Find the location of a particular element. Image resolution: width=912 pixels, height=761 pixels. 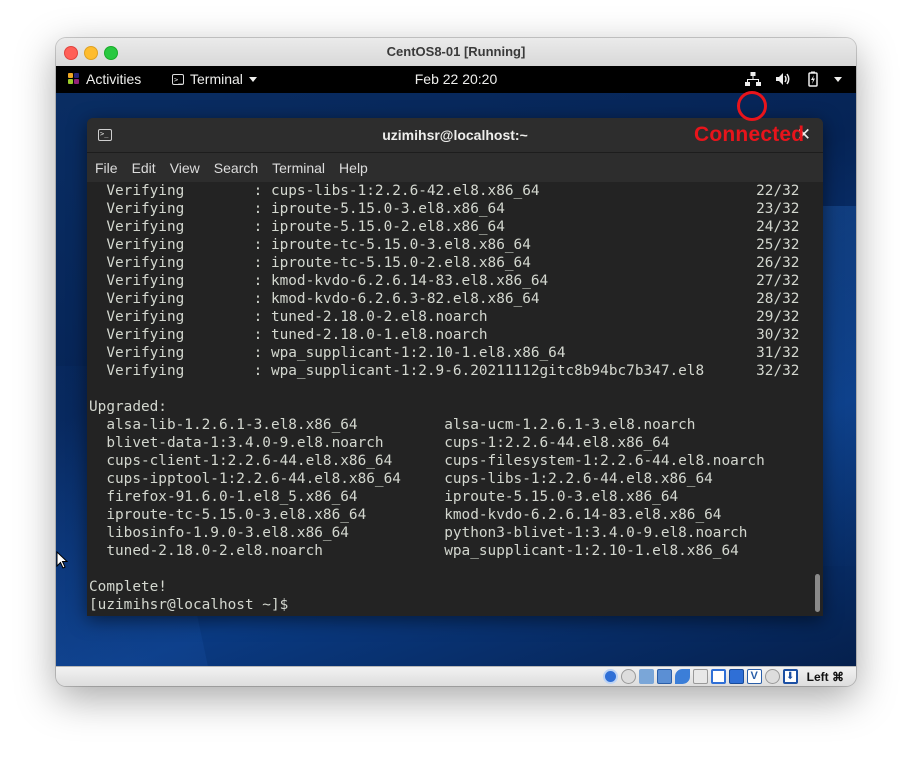

virtualbox-statusbar: V ⬇ Left ⌘ is located at coordinates (456, 676).